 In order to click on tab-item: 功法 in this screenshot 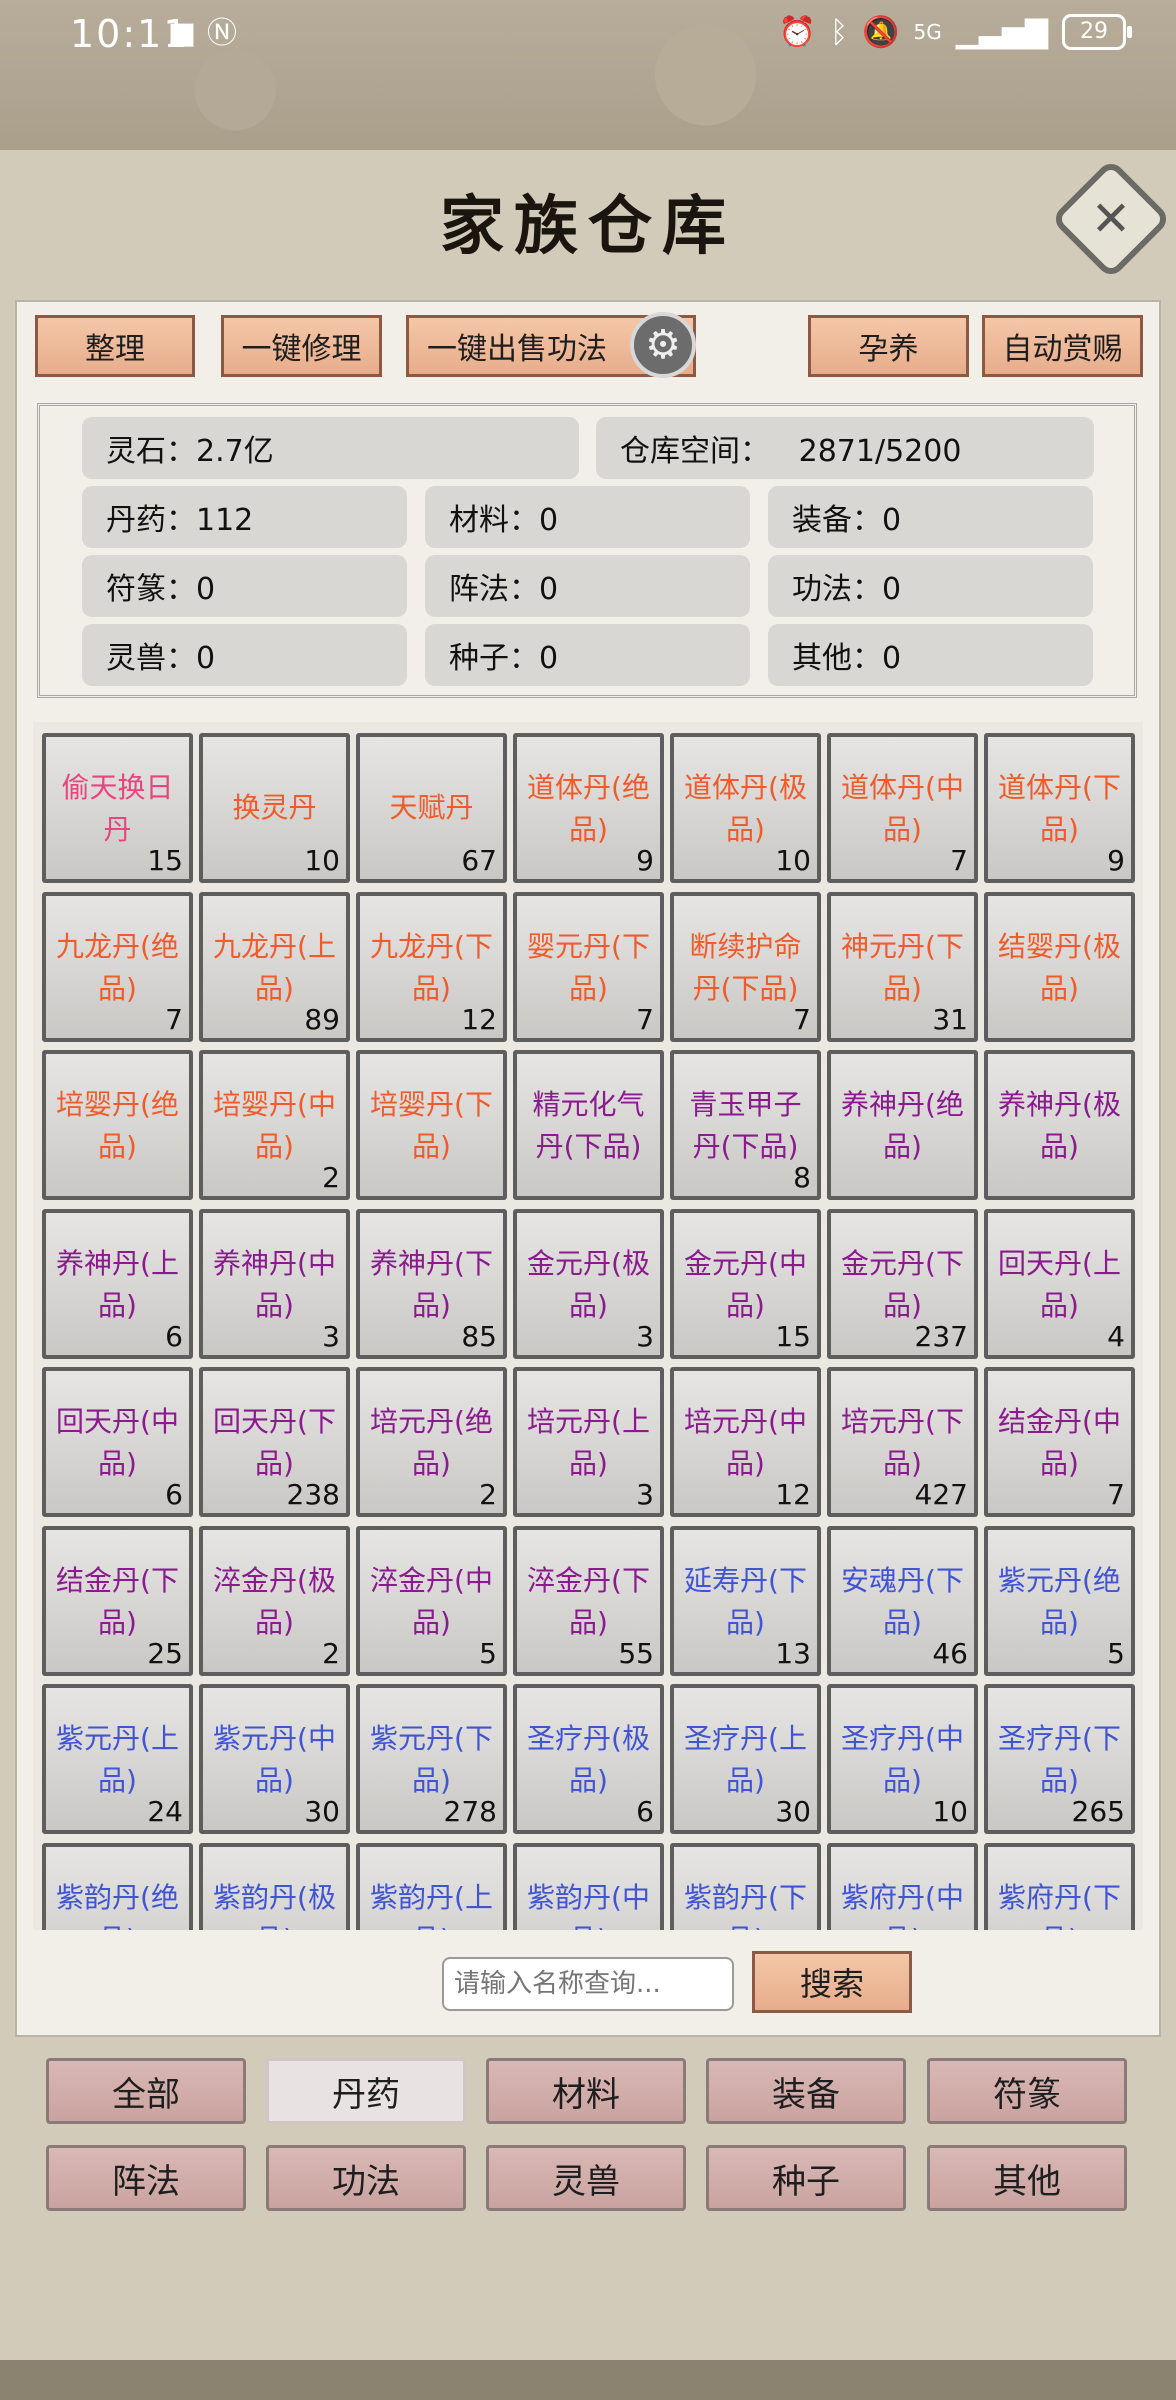, I will do `click(366, 2178)`.